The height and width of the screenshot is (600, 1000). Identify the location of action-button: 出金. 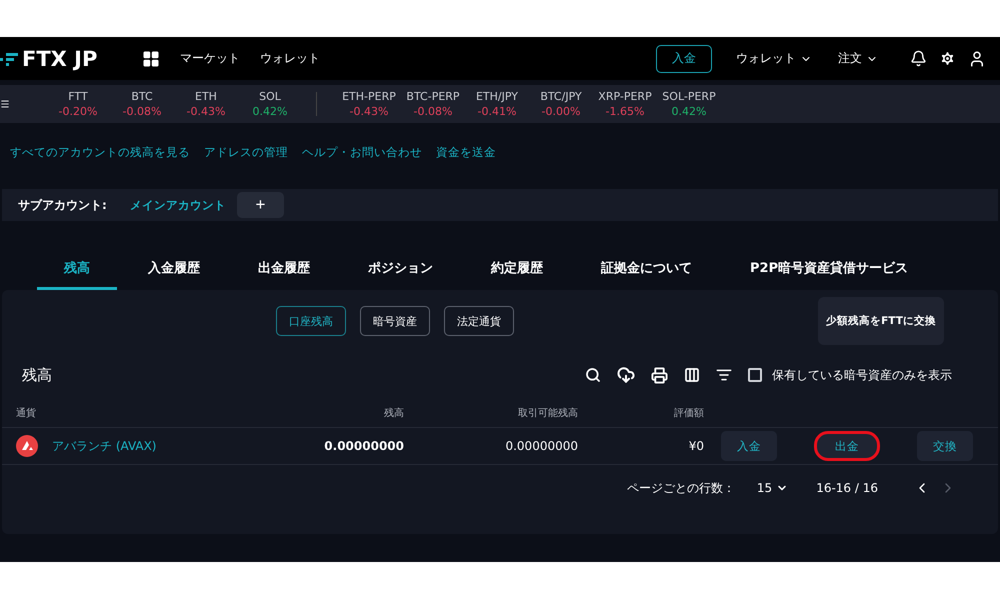
(847, 446).